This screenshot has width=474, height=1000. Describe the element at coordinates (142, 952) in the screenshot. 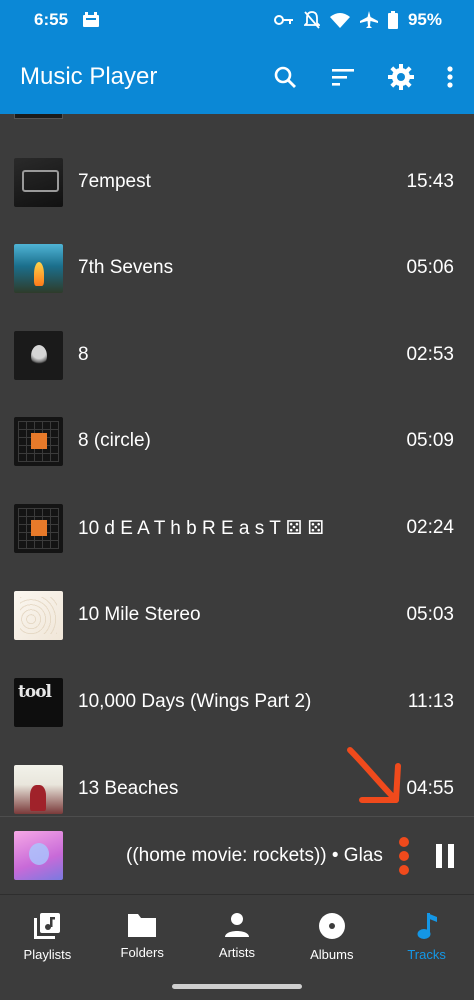

I see `nav-label: Folders` at that location.